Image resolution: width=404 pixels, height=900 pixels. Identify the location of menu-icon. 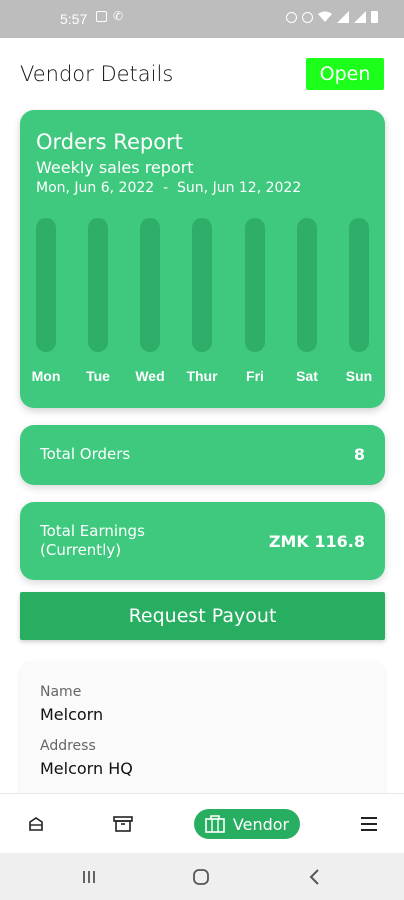
(369, 824).